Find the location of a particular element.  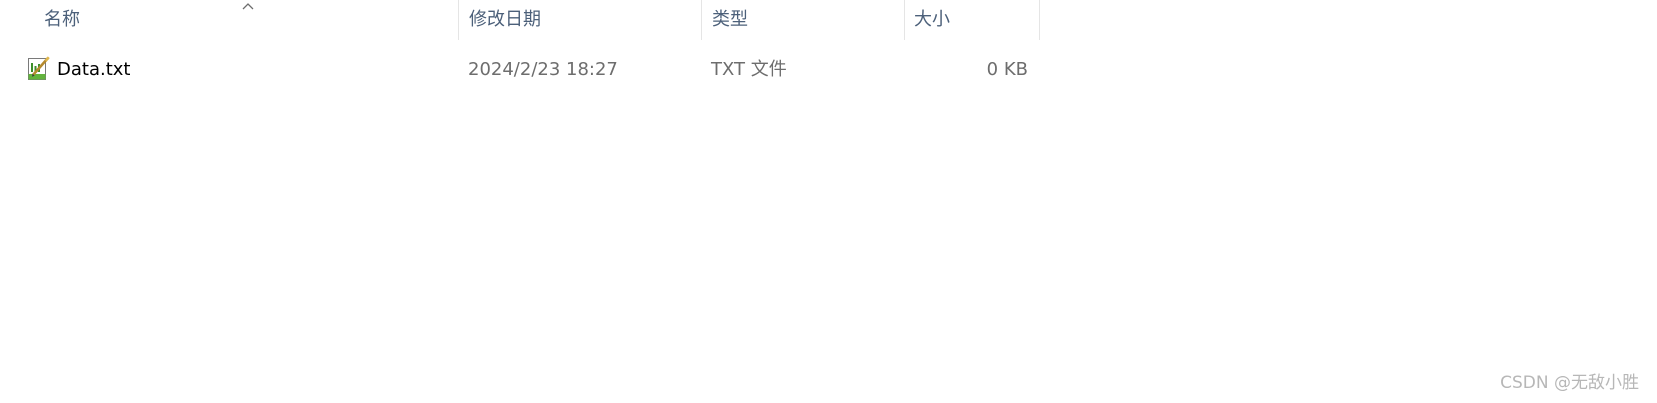

file-name: Data.txt is located at coordinates (94, 69).